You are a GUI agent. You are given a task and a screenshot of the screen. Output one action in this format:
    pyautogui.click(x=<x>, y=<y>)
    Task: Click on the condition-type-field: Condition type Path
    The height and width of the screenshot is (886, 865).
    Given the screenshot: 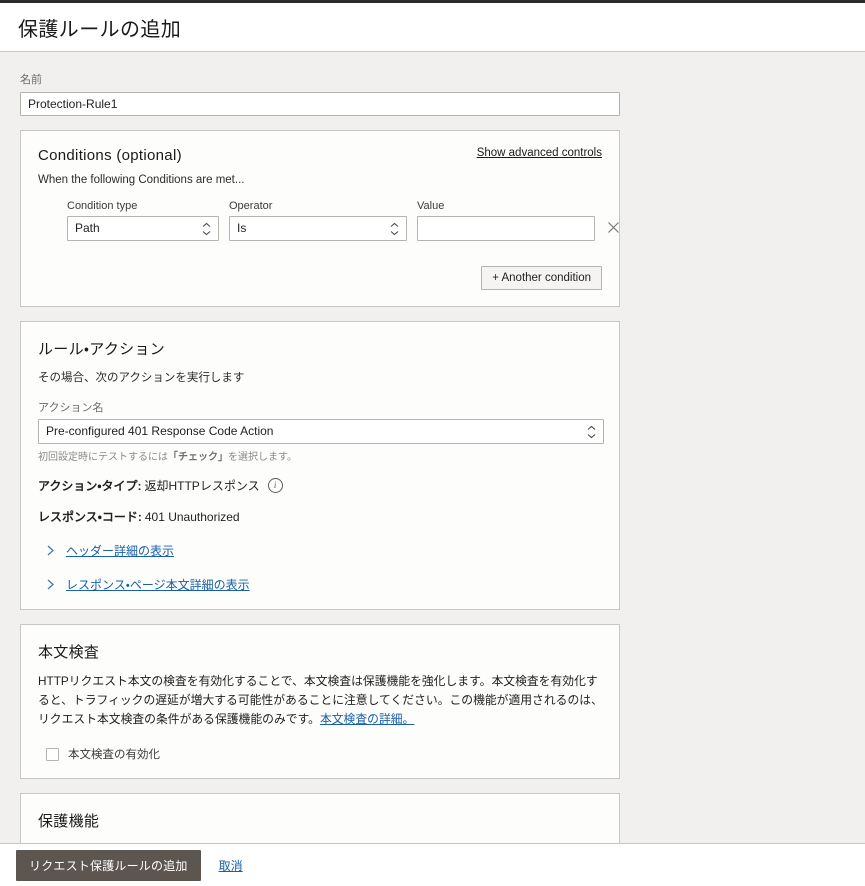 What is the action you would take?
    pyautogui.click(x=143, y=220)
    